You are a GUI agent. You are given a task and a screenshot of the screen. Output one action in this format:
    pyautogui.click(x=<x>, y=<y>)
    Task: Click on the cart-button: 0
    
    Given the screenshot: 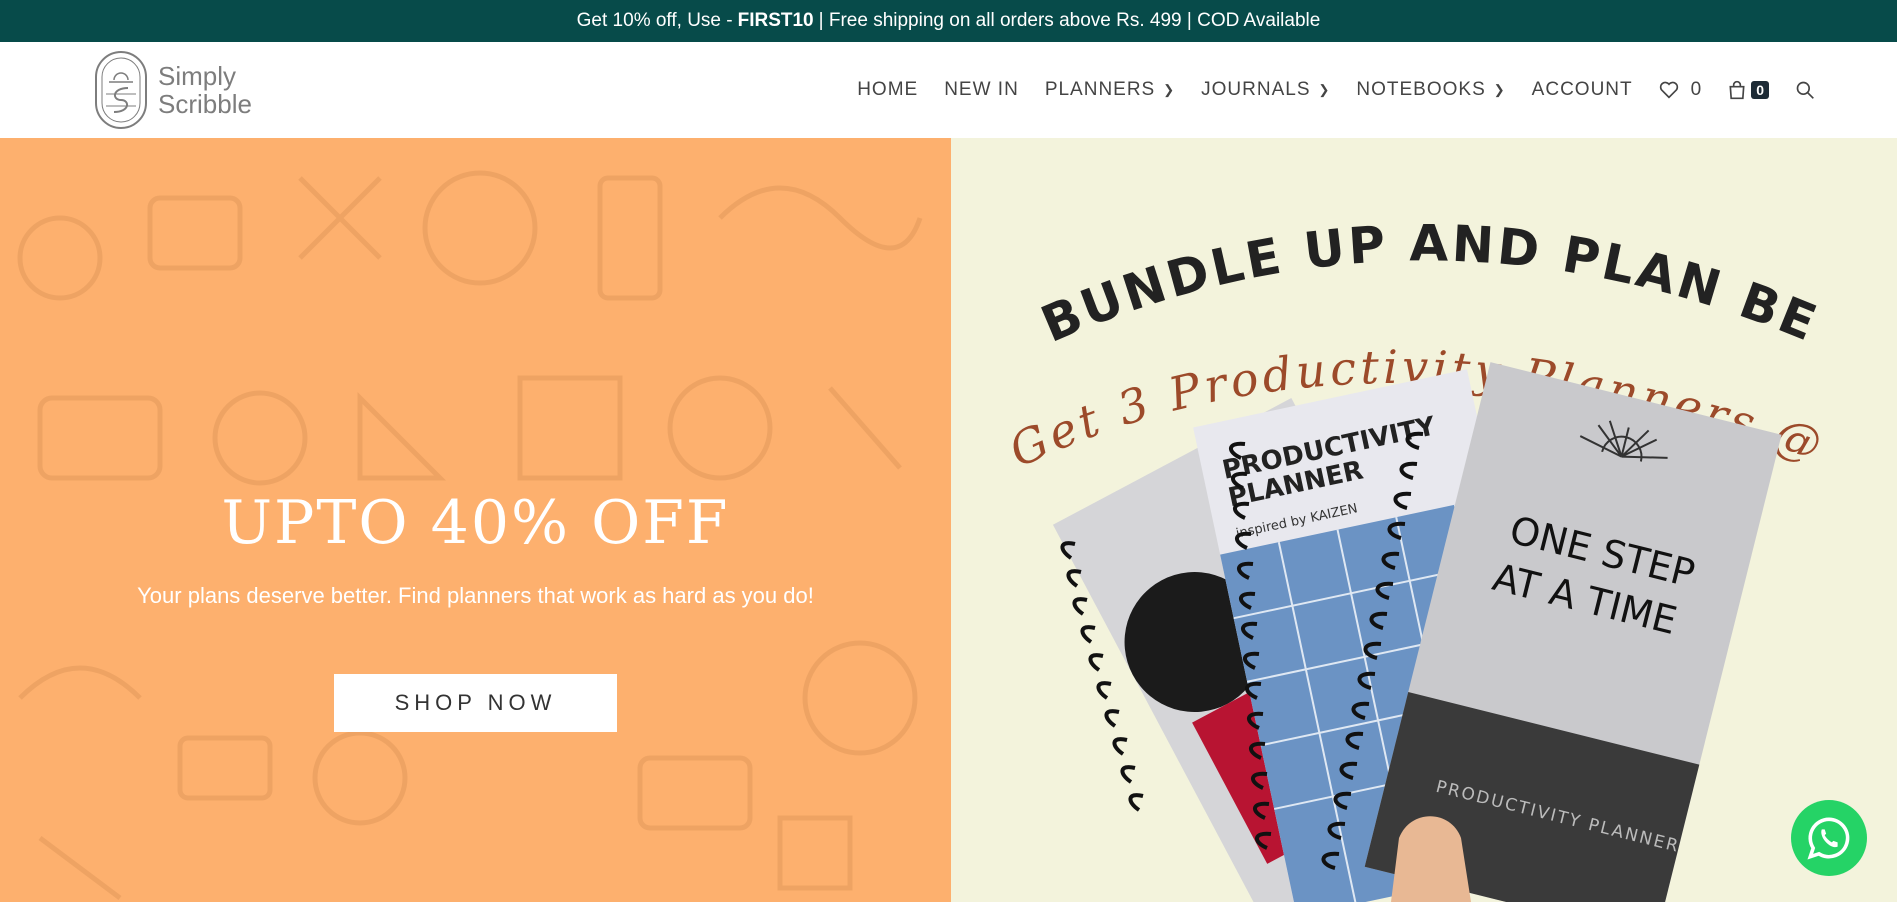 What is the action you would take?
    pyautogui.click(x=1748, y=90)
    